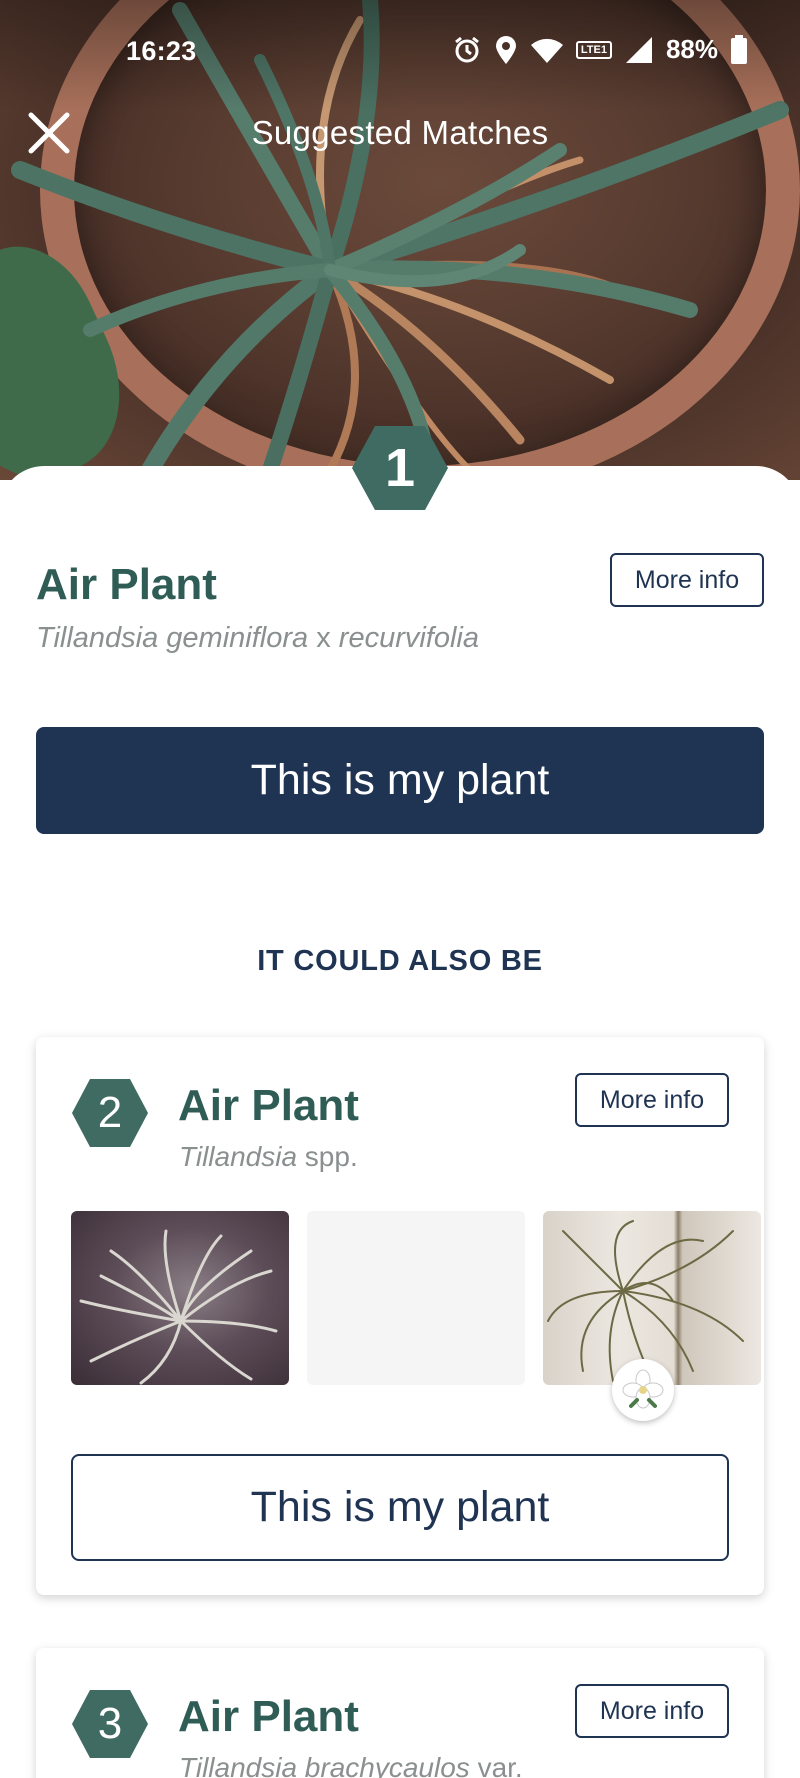 This screenshot has height=1778, width=800. I want to click on rank-badge-3: 3, so click(110, 1724).